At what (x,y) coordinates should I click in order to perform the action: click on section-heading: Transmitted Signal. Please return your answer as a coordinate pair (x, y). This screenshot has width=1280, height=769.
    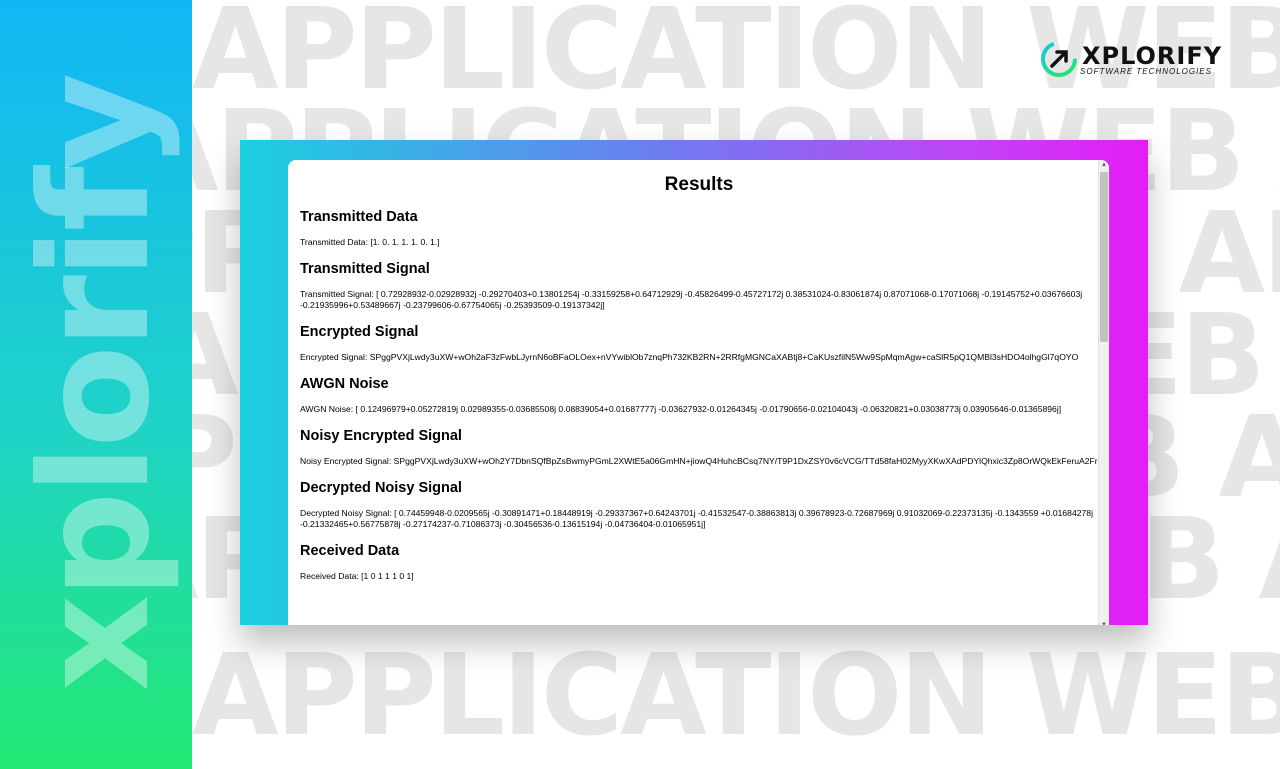
    Looking at the image, I should click on (365, 269).